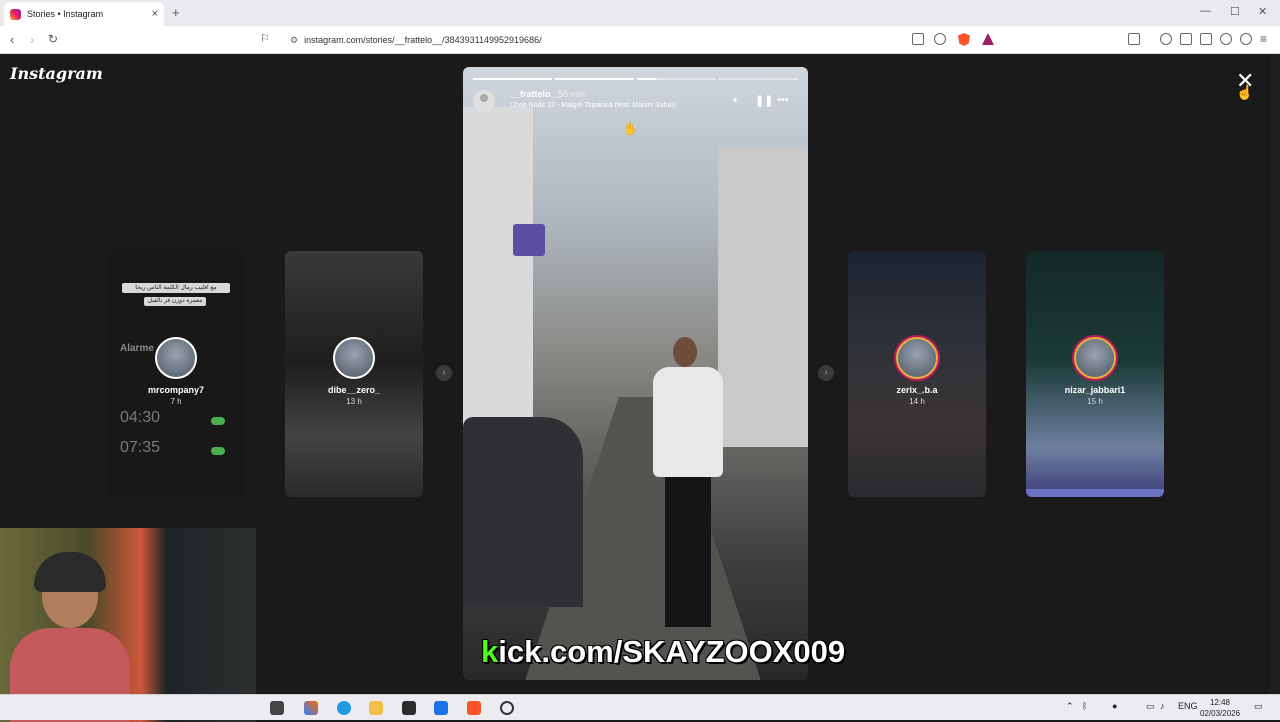  What do you see at coordinates (1235, 11) in the screenshot?
I see `maximize-button: ☐` at bounding box center [1235, 11].